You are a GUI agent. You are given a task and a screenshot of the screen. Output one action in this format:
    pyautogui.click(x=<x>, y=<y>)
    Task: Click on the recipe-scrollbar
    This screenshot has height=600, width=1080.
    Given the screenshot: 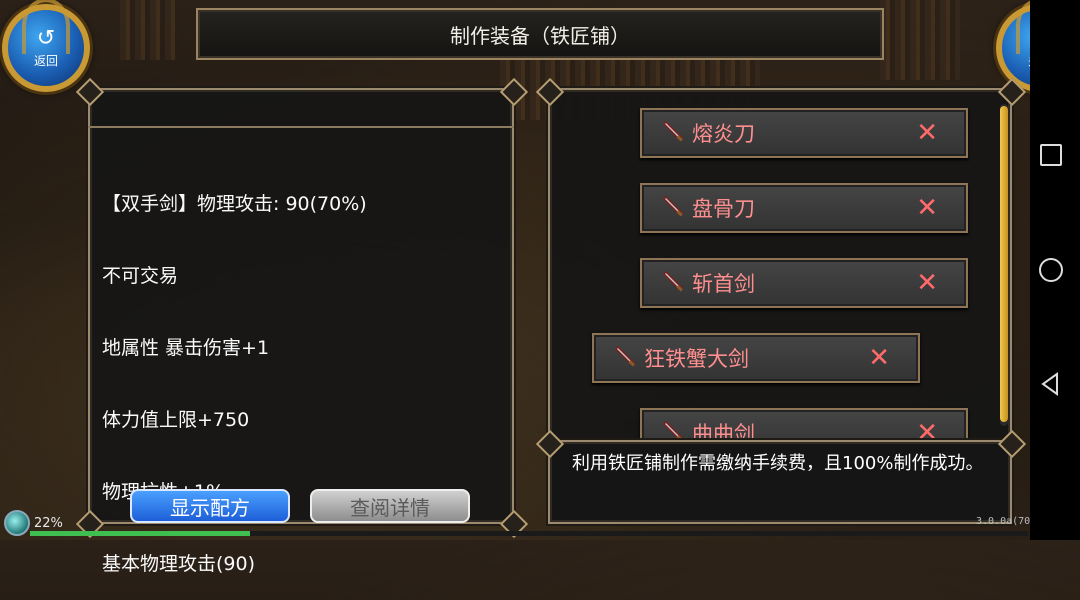 What is the action you would take?
    pyautogui.click(x=1004, y=265)
    